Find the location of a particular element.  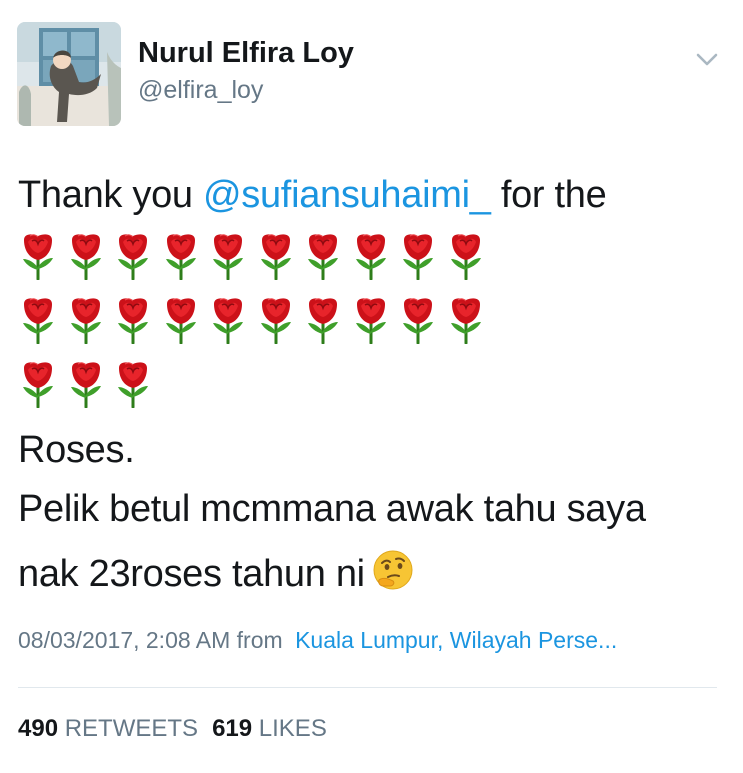

author-handle: @elfira_loy is located at coordinates (200, 90).